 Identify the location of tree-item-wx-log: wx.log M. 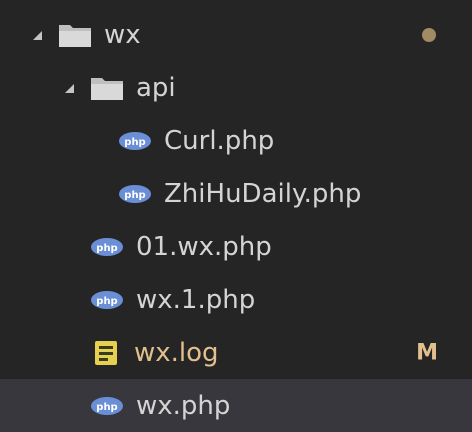
(236, 352).